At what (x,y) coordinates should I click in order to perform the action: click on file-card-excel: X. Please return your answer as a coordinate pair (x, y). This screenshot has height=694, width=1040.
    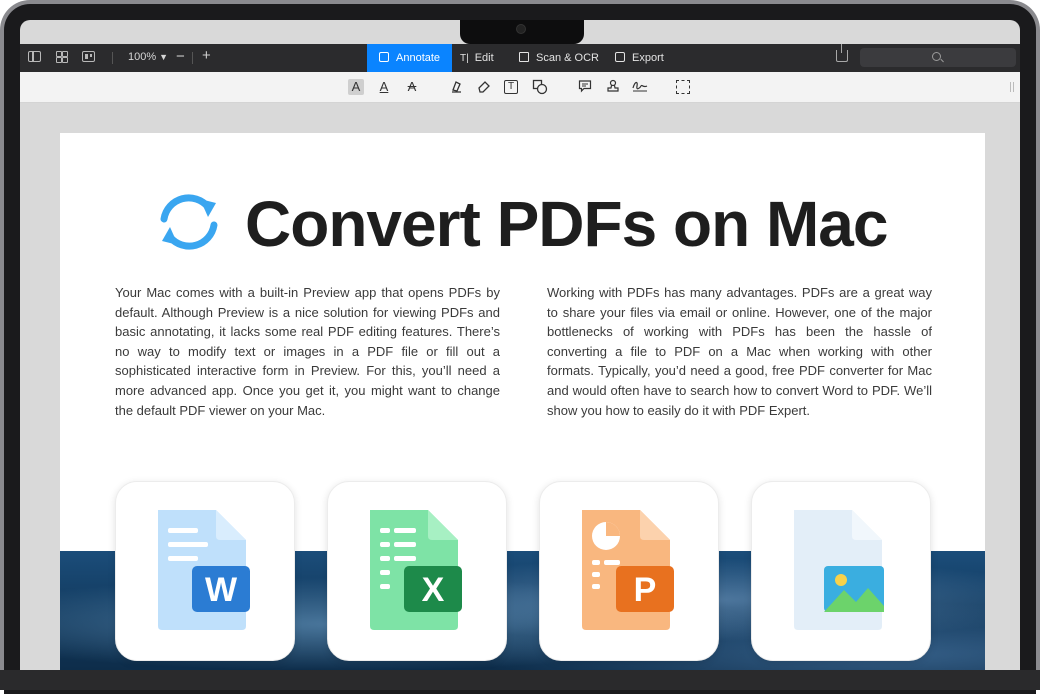
    Looking at the image, I should click on (417, 571).